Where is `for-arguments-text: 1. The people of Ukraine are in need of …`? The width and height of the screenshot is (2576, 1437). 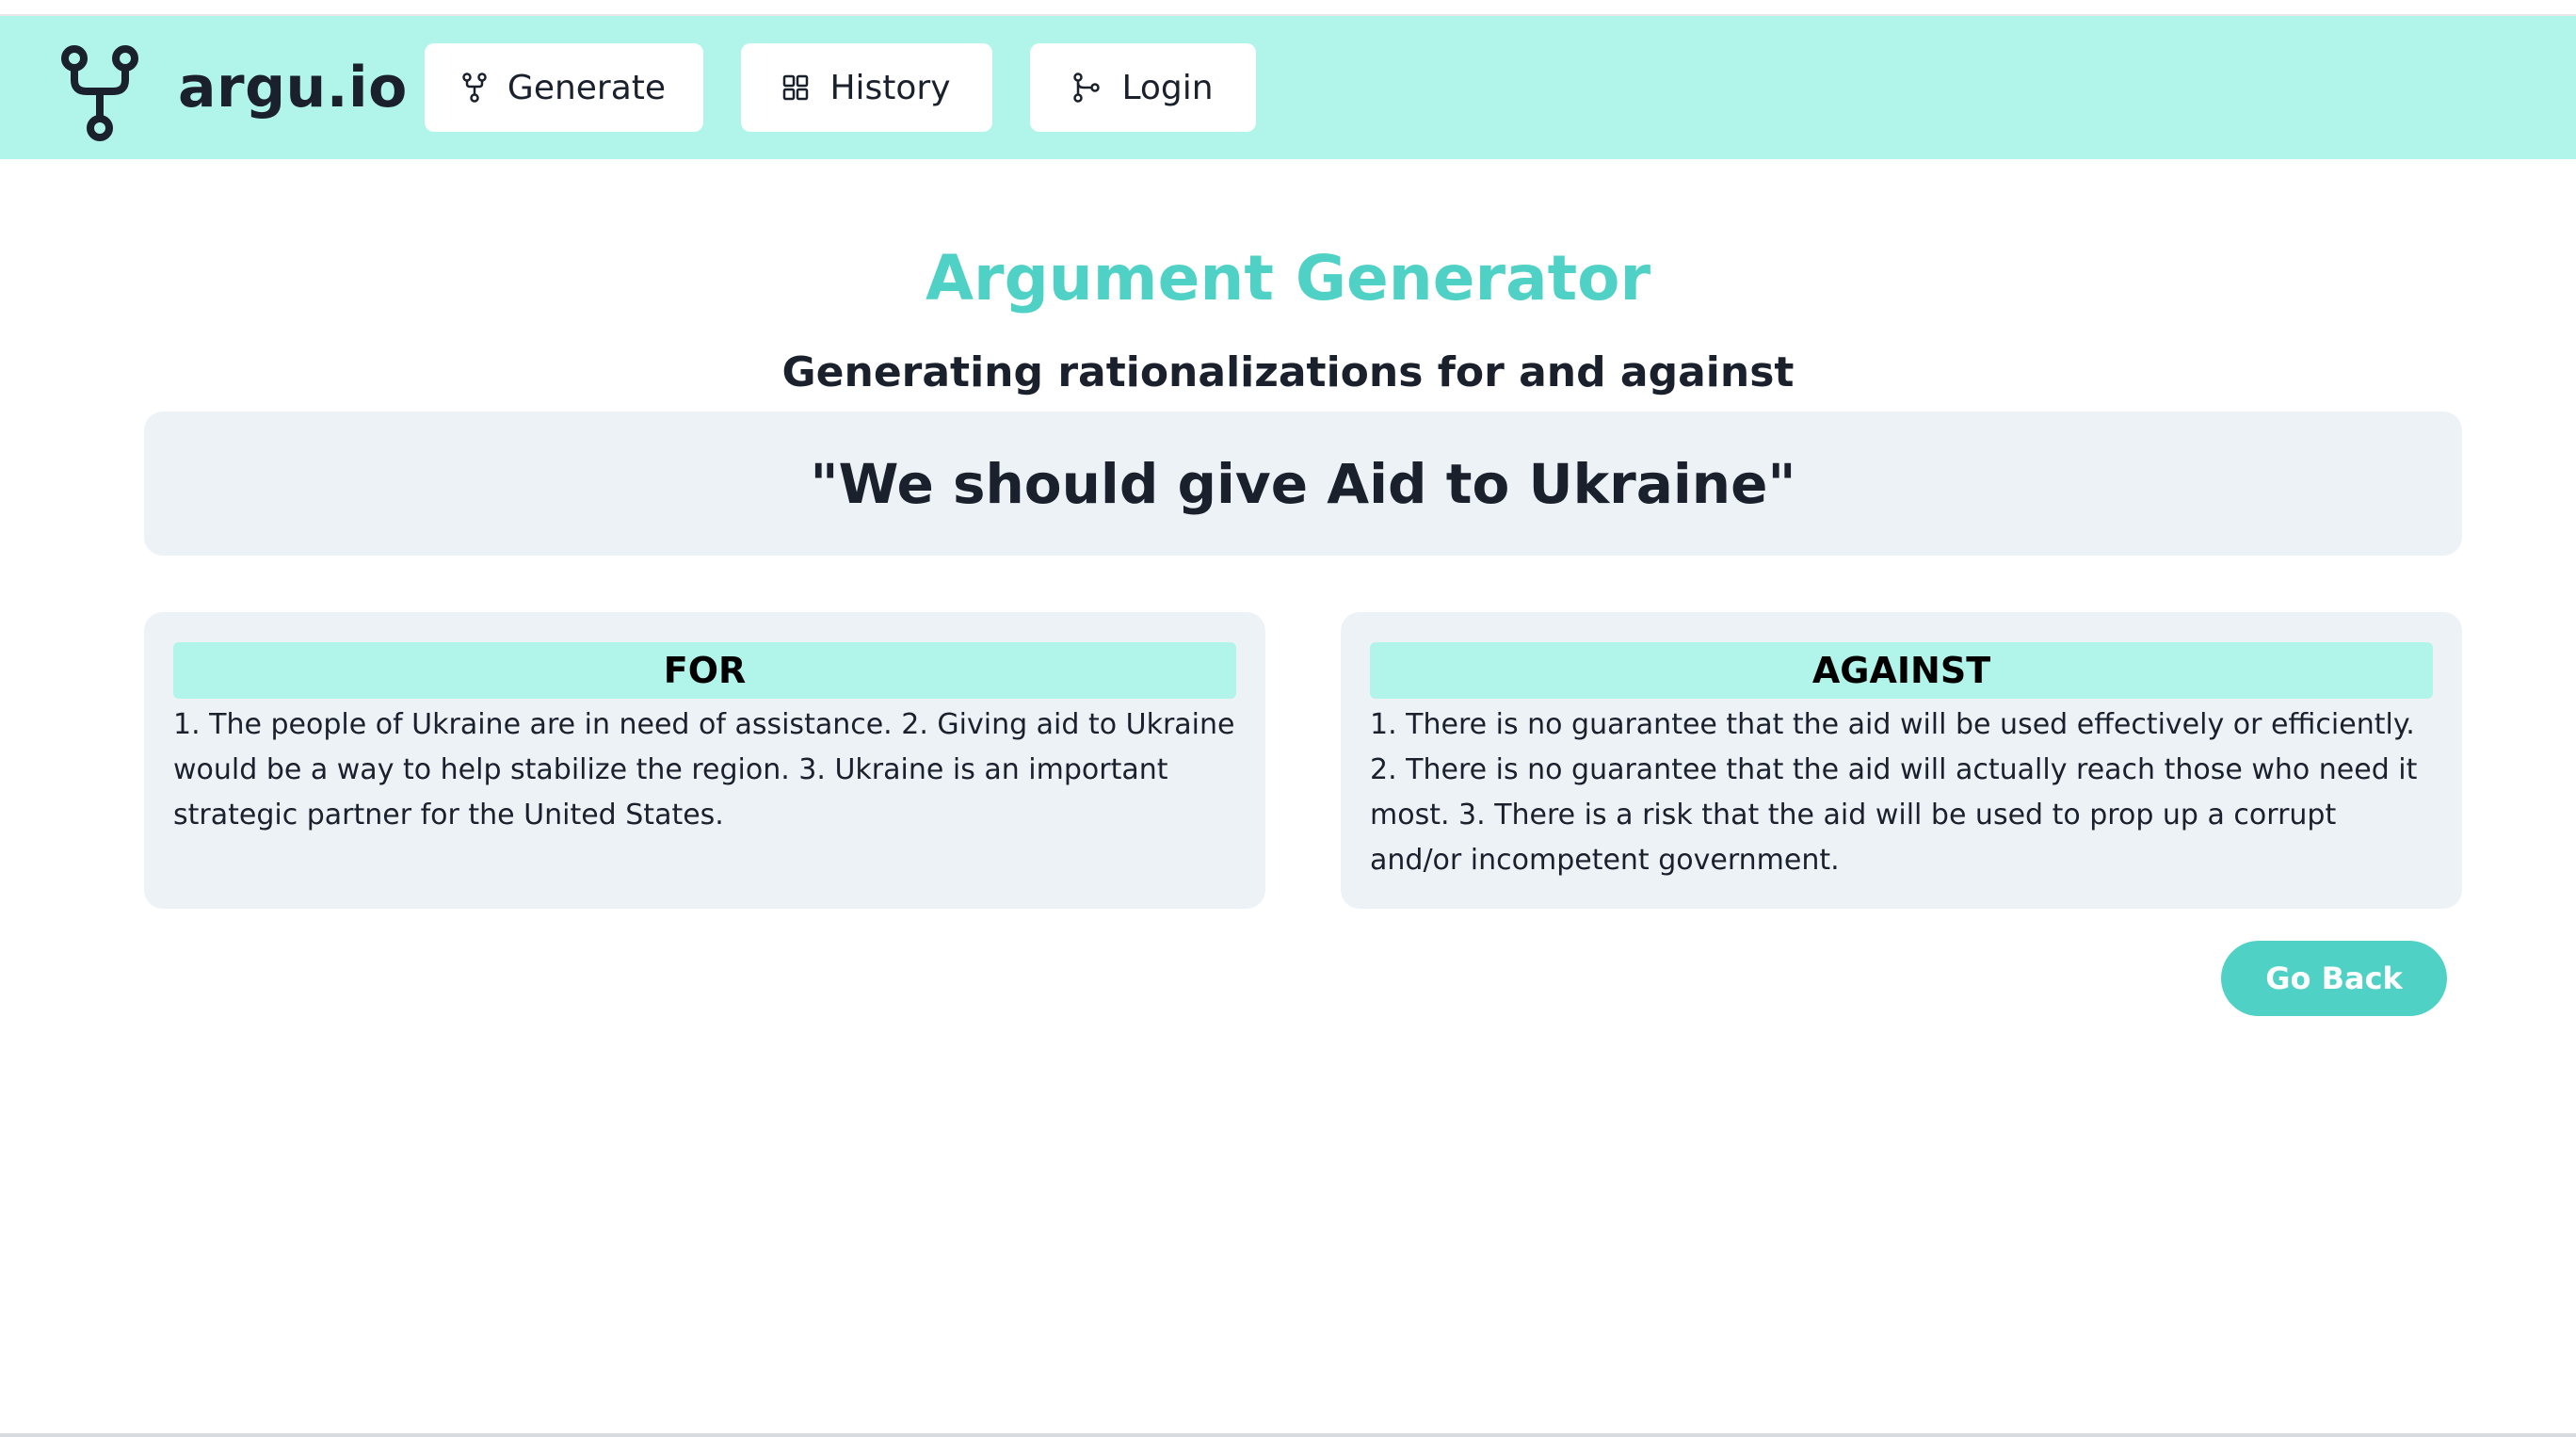
for-arguments-text: 1. The people of Ukraine are in need of … is located at coordinates (704, 770).